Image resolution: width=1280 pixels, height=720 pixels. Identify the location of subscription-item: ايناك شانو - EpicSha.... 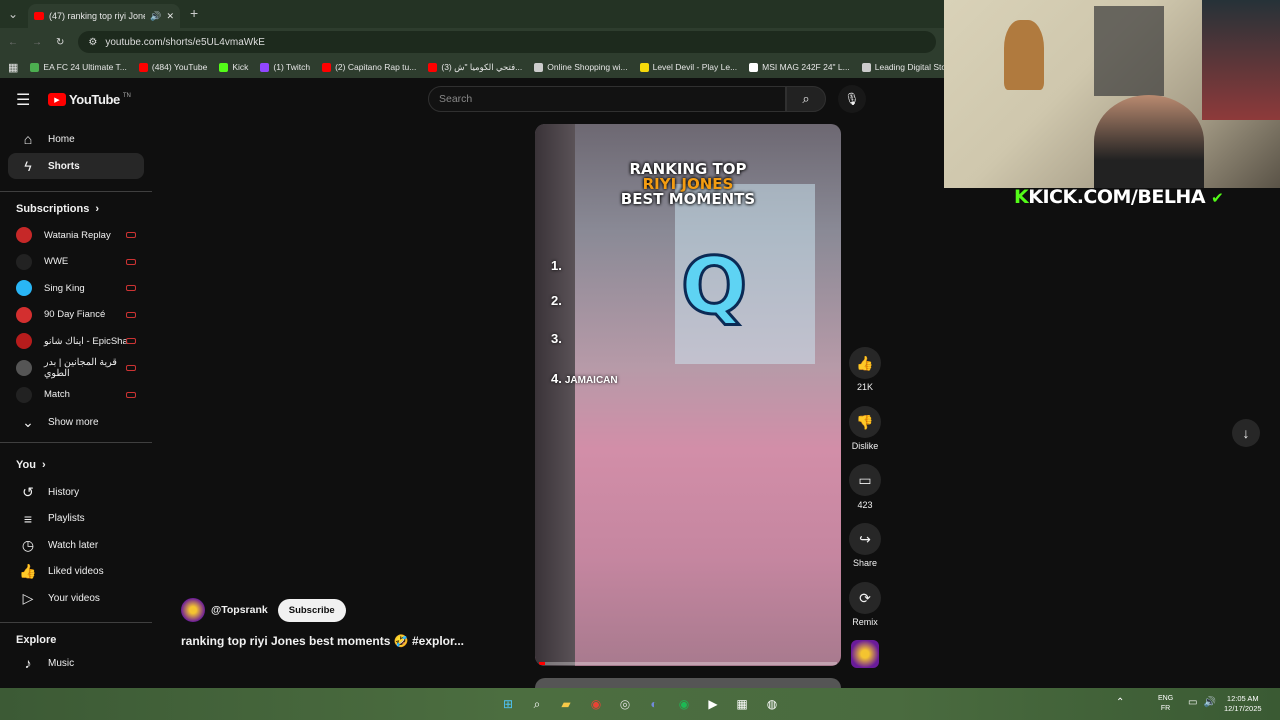
(76, 341).